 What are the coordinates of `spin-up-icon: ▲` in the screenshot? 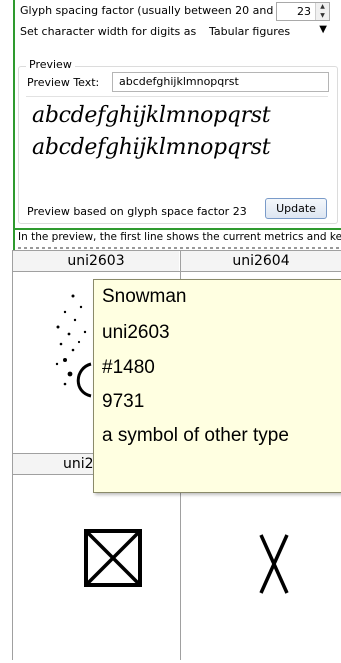 It's located at (322, 7).